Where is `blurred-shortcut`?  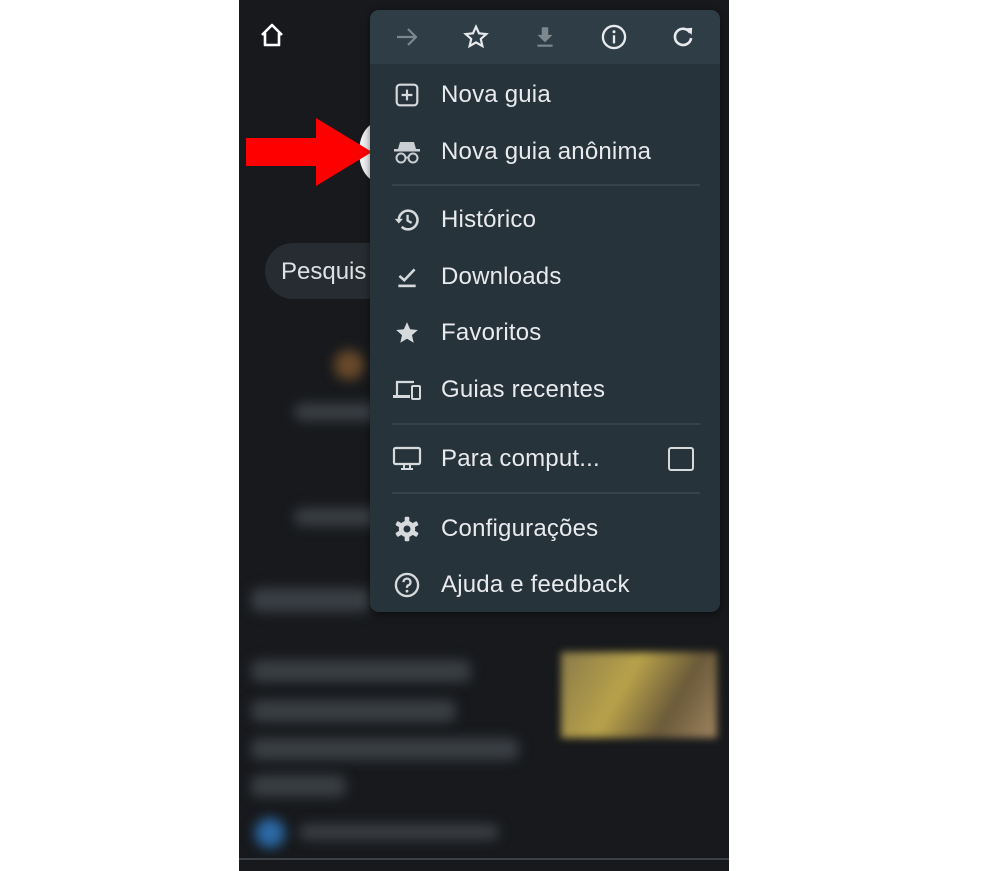
blurred-shortcut is located at coordinates (349, 365).